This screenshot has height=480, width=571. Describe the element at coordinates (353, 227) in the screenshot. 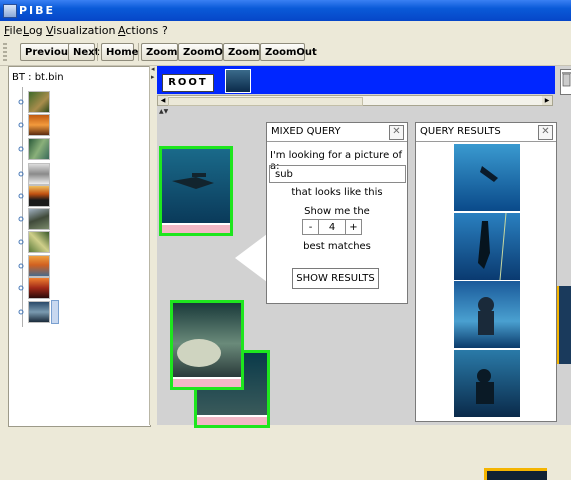

I see `increment-button: +` at that location.